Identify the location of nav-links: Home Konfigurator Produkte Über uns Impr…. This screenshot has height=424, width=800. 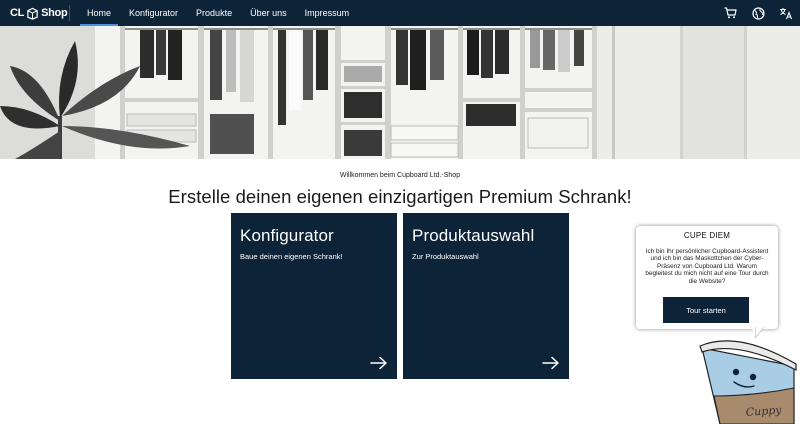
(218, 13).